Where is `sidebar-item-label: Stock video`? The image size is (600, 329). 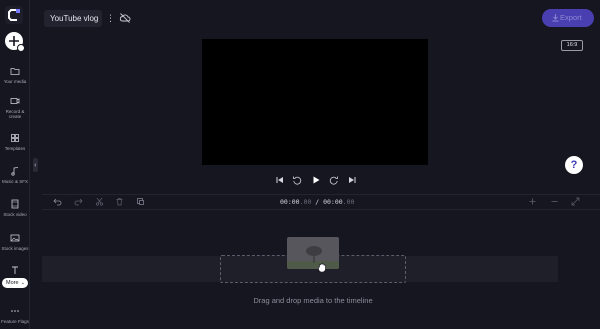
sidebar-item-label: Stock video is located at coordinates (15, 214).